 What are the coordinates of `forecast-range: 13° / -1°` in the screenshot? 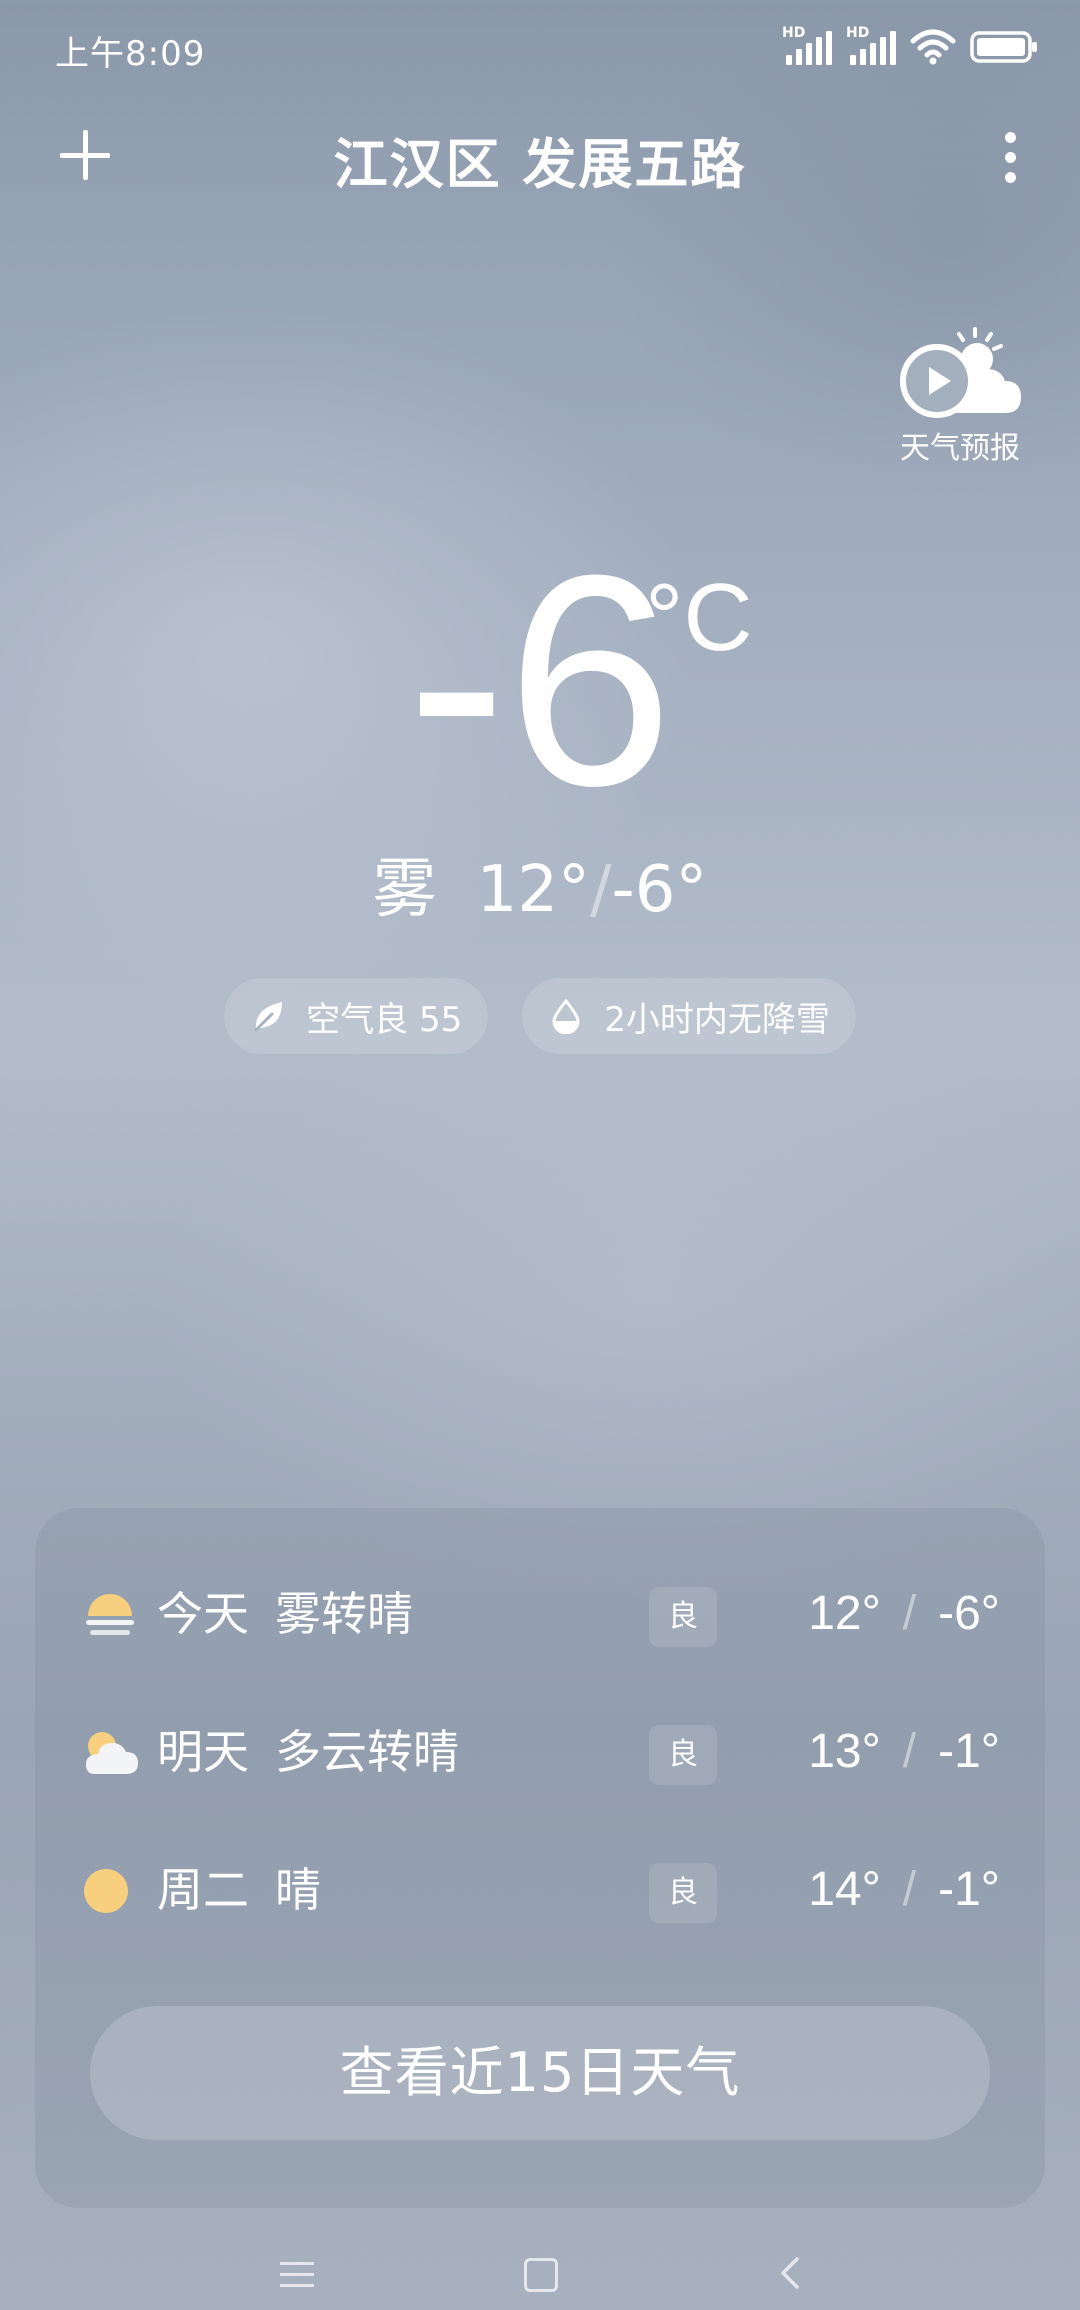 It's located at (904, 1752).